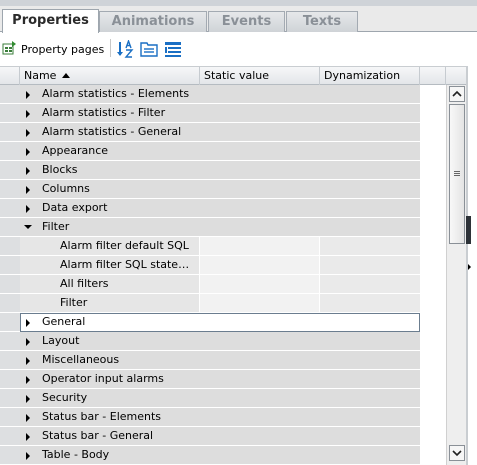 The image size is (477, 465). What do you see at coordinates (84, 283) in the screenshot?
I see `property-name: All filters` at bounding box center [84, 283].